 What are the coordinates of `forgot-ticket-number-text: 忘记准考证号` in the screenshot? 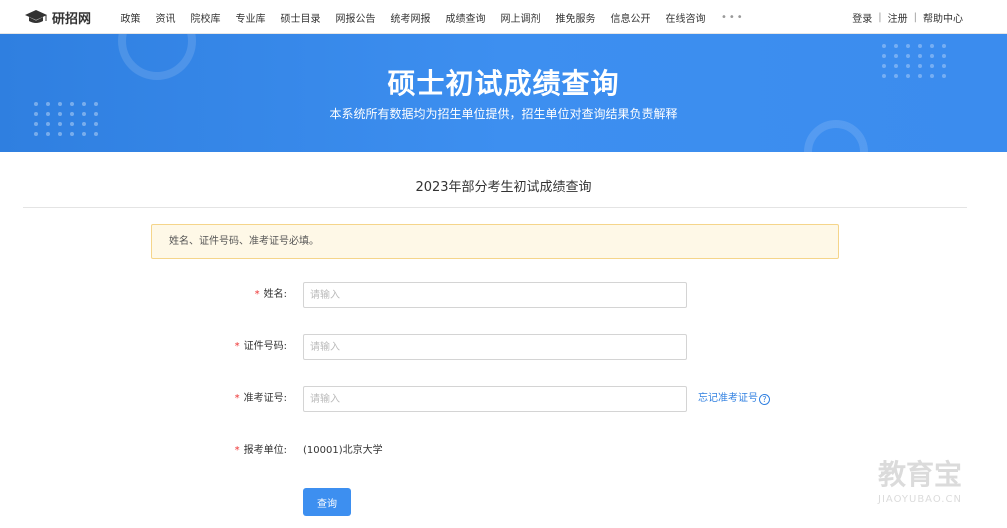 It's located at (728, 398).